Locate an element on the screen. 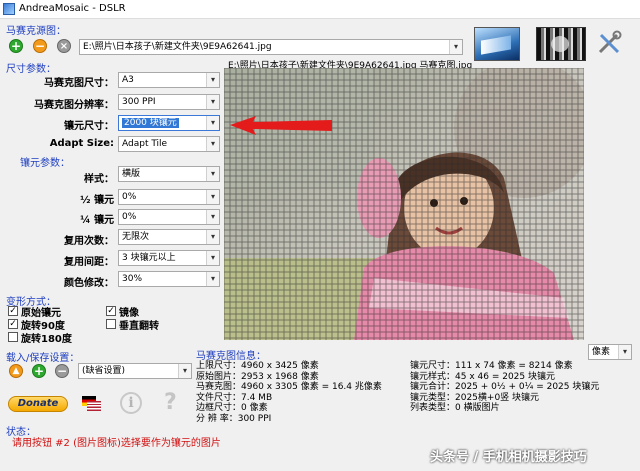  help-button: ? is located at coordinates (170, 402).